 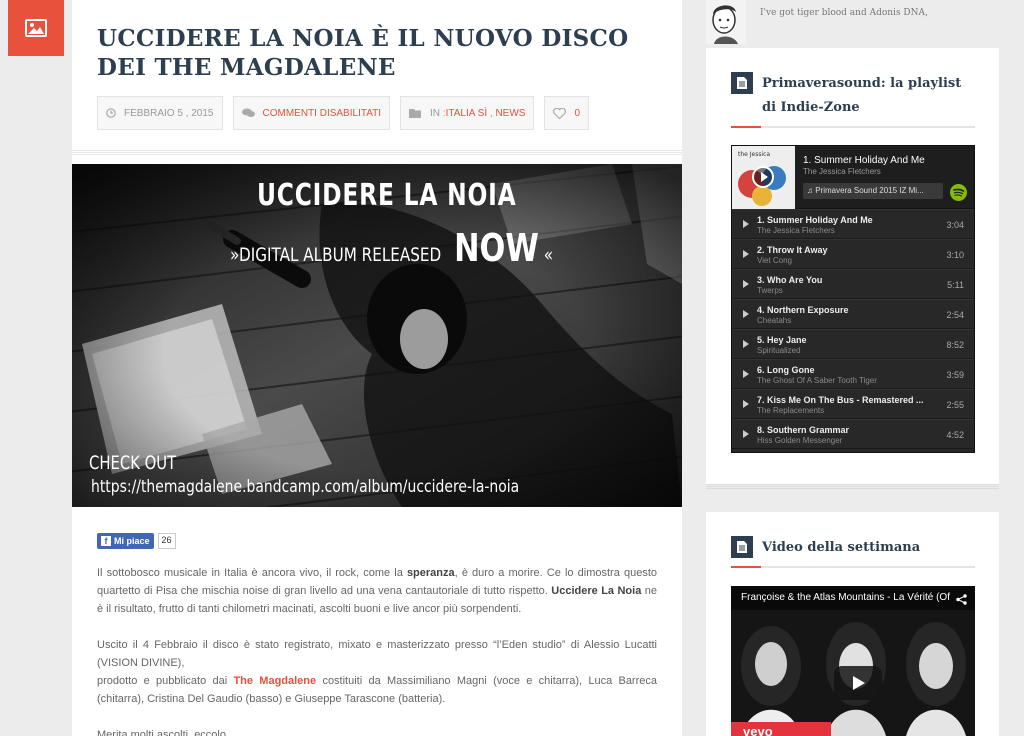 What do you see at coordinates (415, 113) in the screenshot?
I see `folder-icon` at bounding box center [415, 113].